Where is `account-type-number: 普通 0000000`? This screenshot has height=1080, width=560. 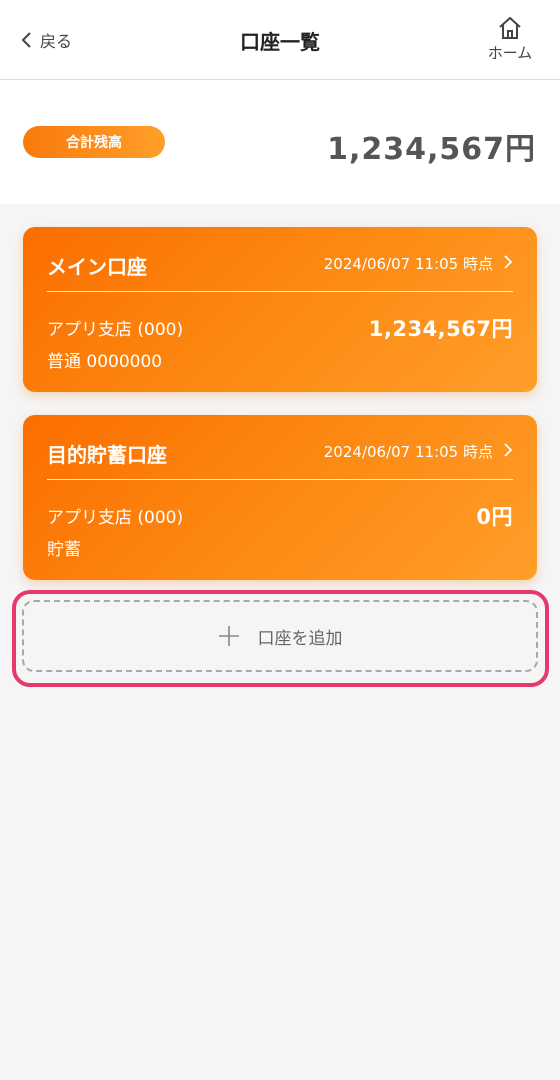
account-type-number: 普通 0000000 is located at coordinates (105, 362).